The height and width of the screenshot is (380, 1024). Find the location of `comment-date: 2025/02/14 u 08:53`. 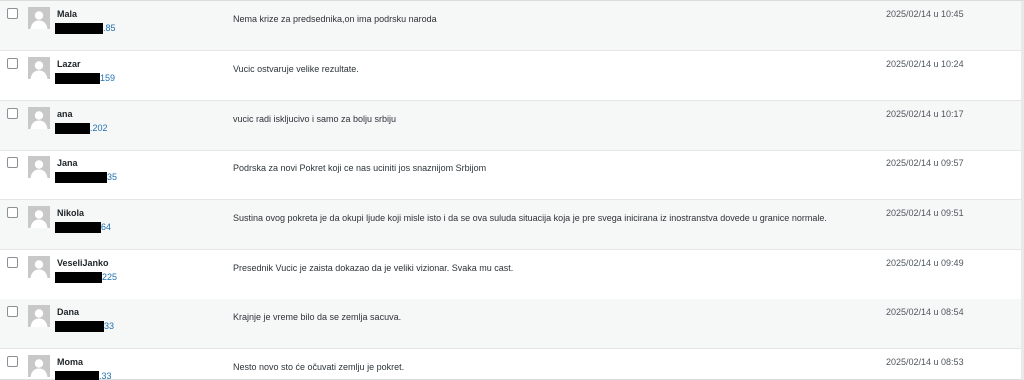

comment-date: 2025/02/14 u 08:53 is located at coordinates (925, 362).